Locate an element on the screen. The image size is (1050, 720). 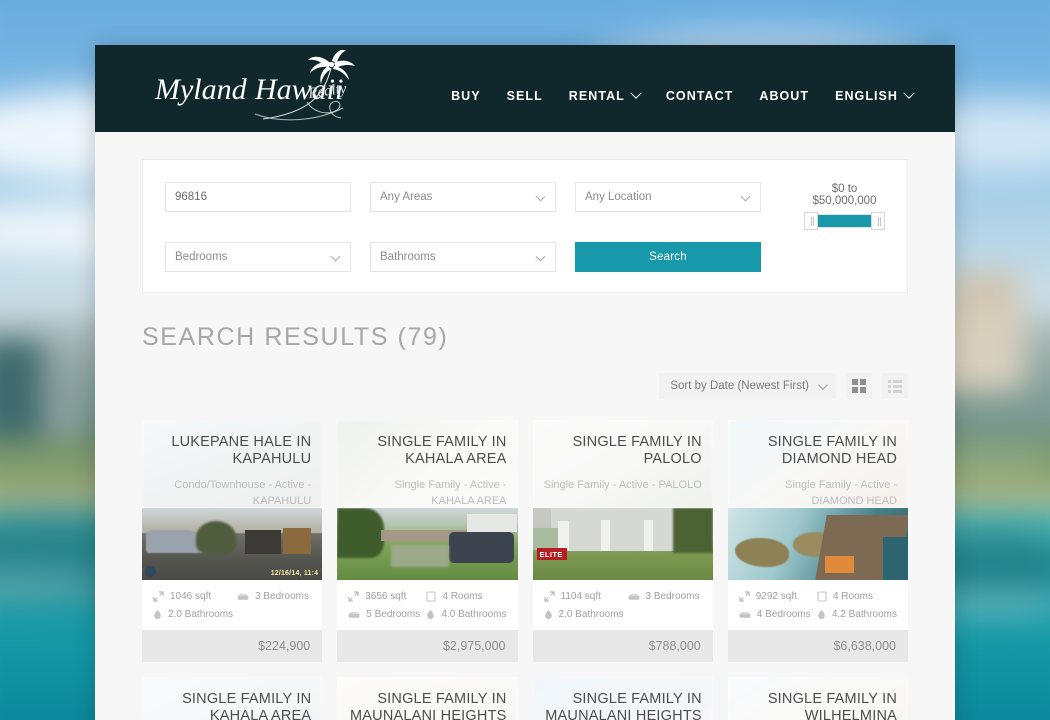
main-navigation: BUY SELL RENTAL CONTACT ABOUT ENGLISH is located at coordinates (693, 89).